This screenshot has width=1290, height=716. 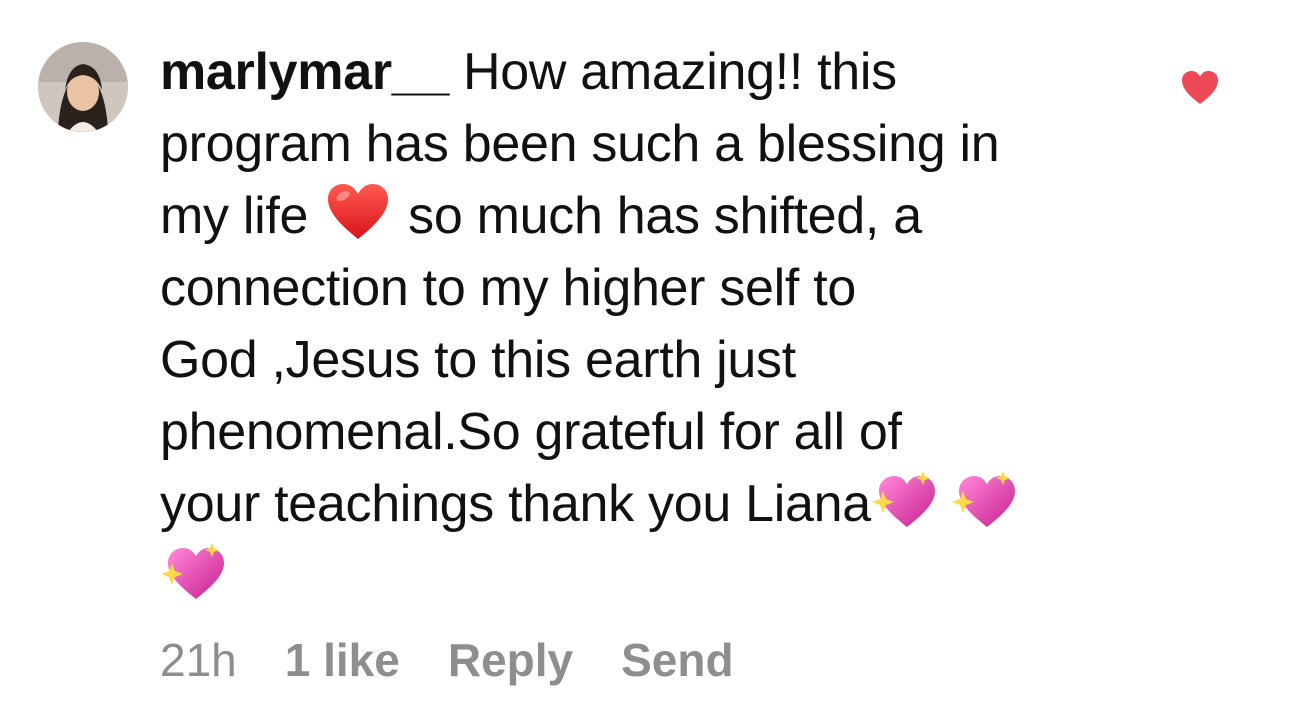 I want to click on comment-meta: 21h 1 like Reply Send, so click(x=471, y=660).